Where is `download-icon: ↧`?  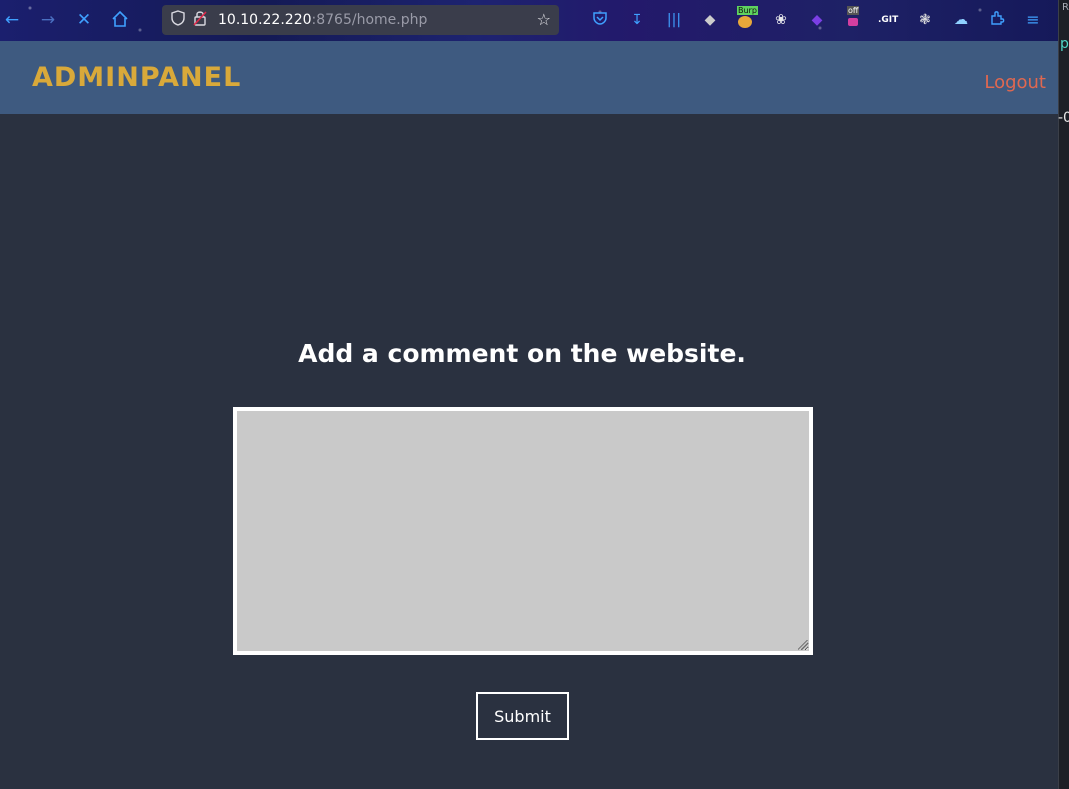
download-icon: ↧ is located at coordinates (637, 20).